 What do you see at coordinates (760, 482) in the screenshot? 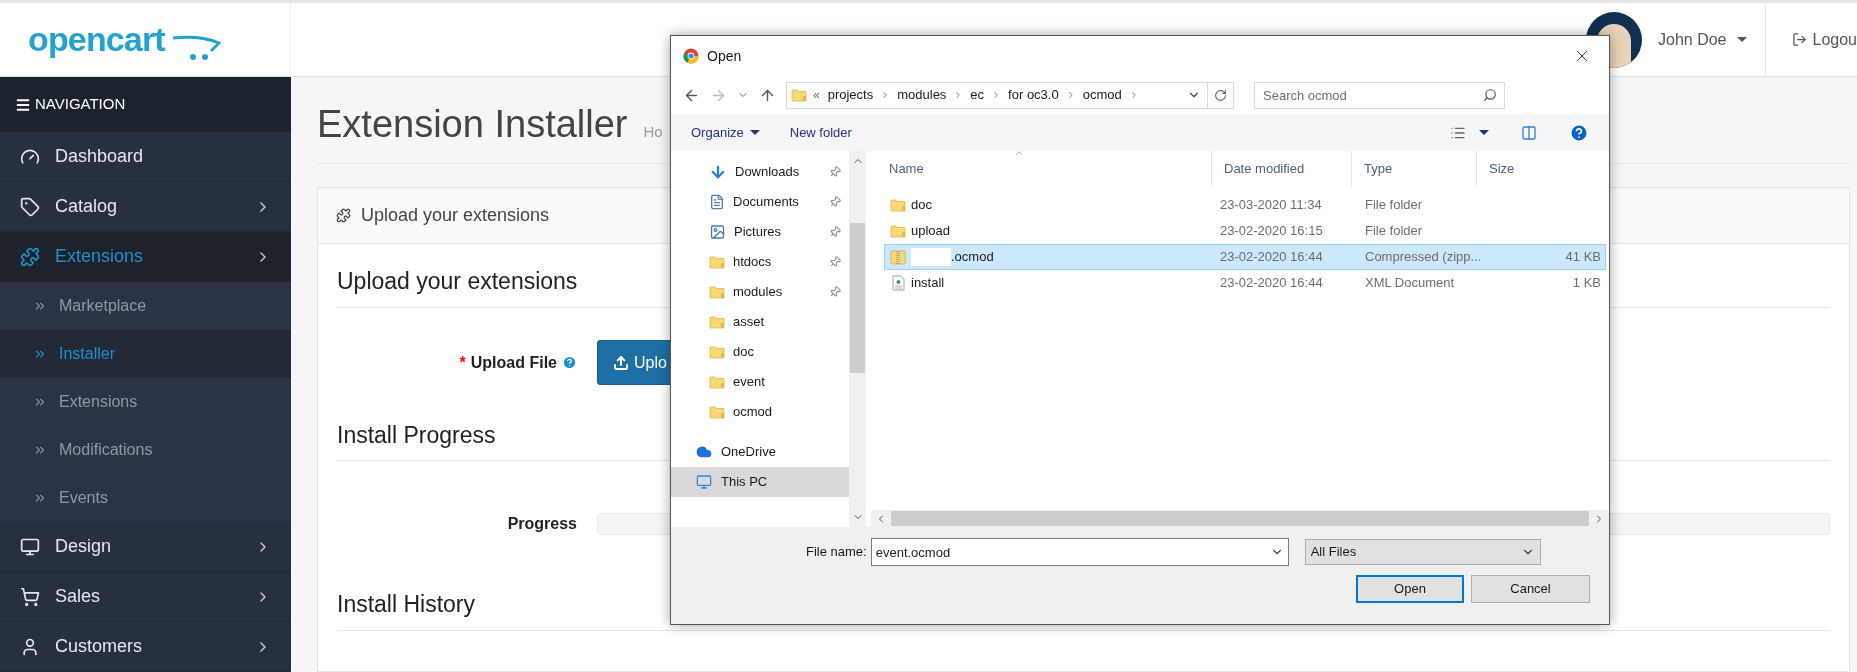
I see `nav-pane-item: This PC` at bounding box center [760, 482].